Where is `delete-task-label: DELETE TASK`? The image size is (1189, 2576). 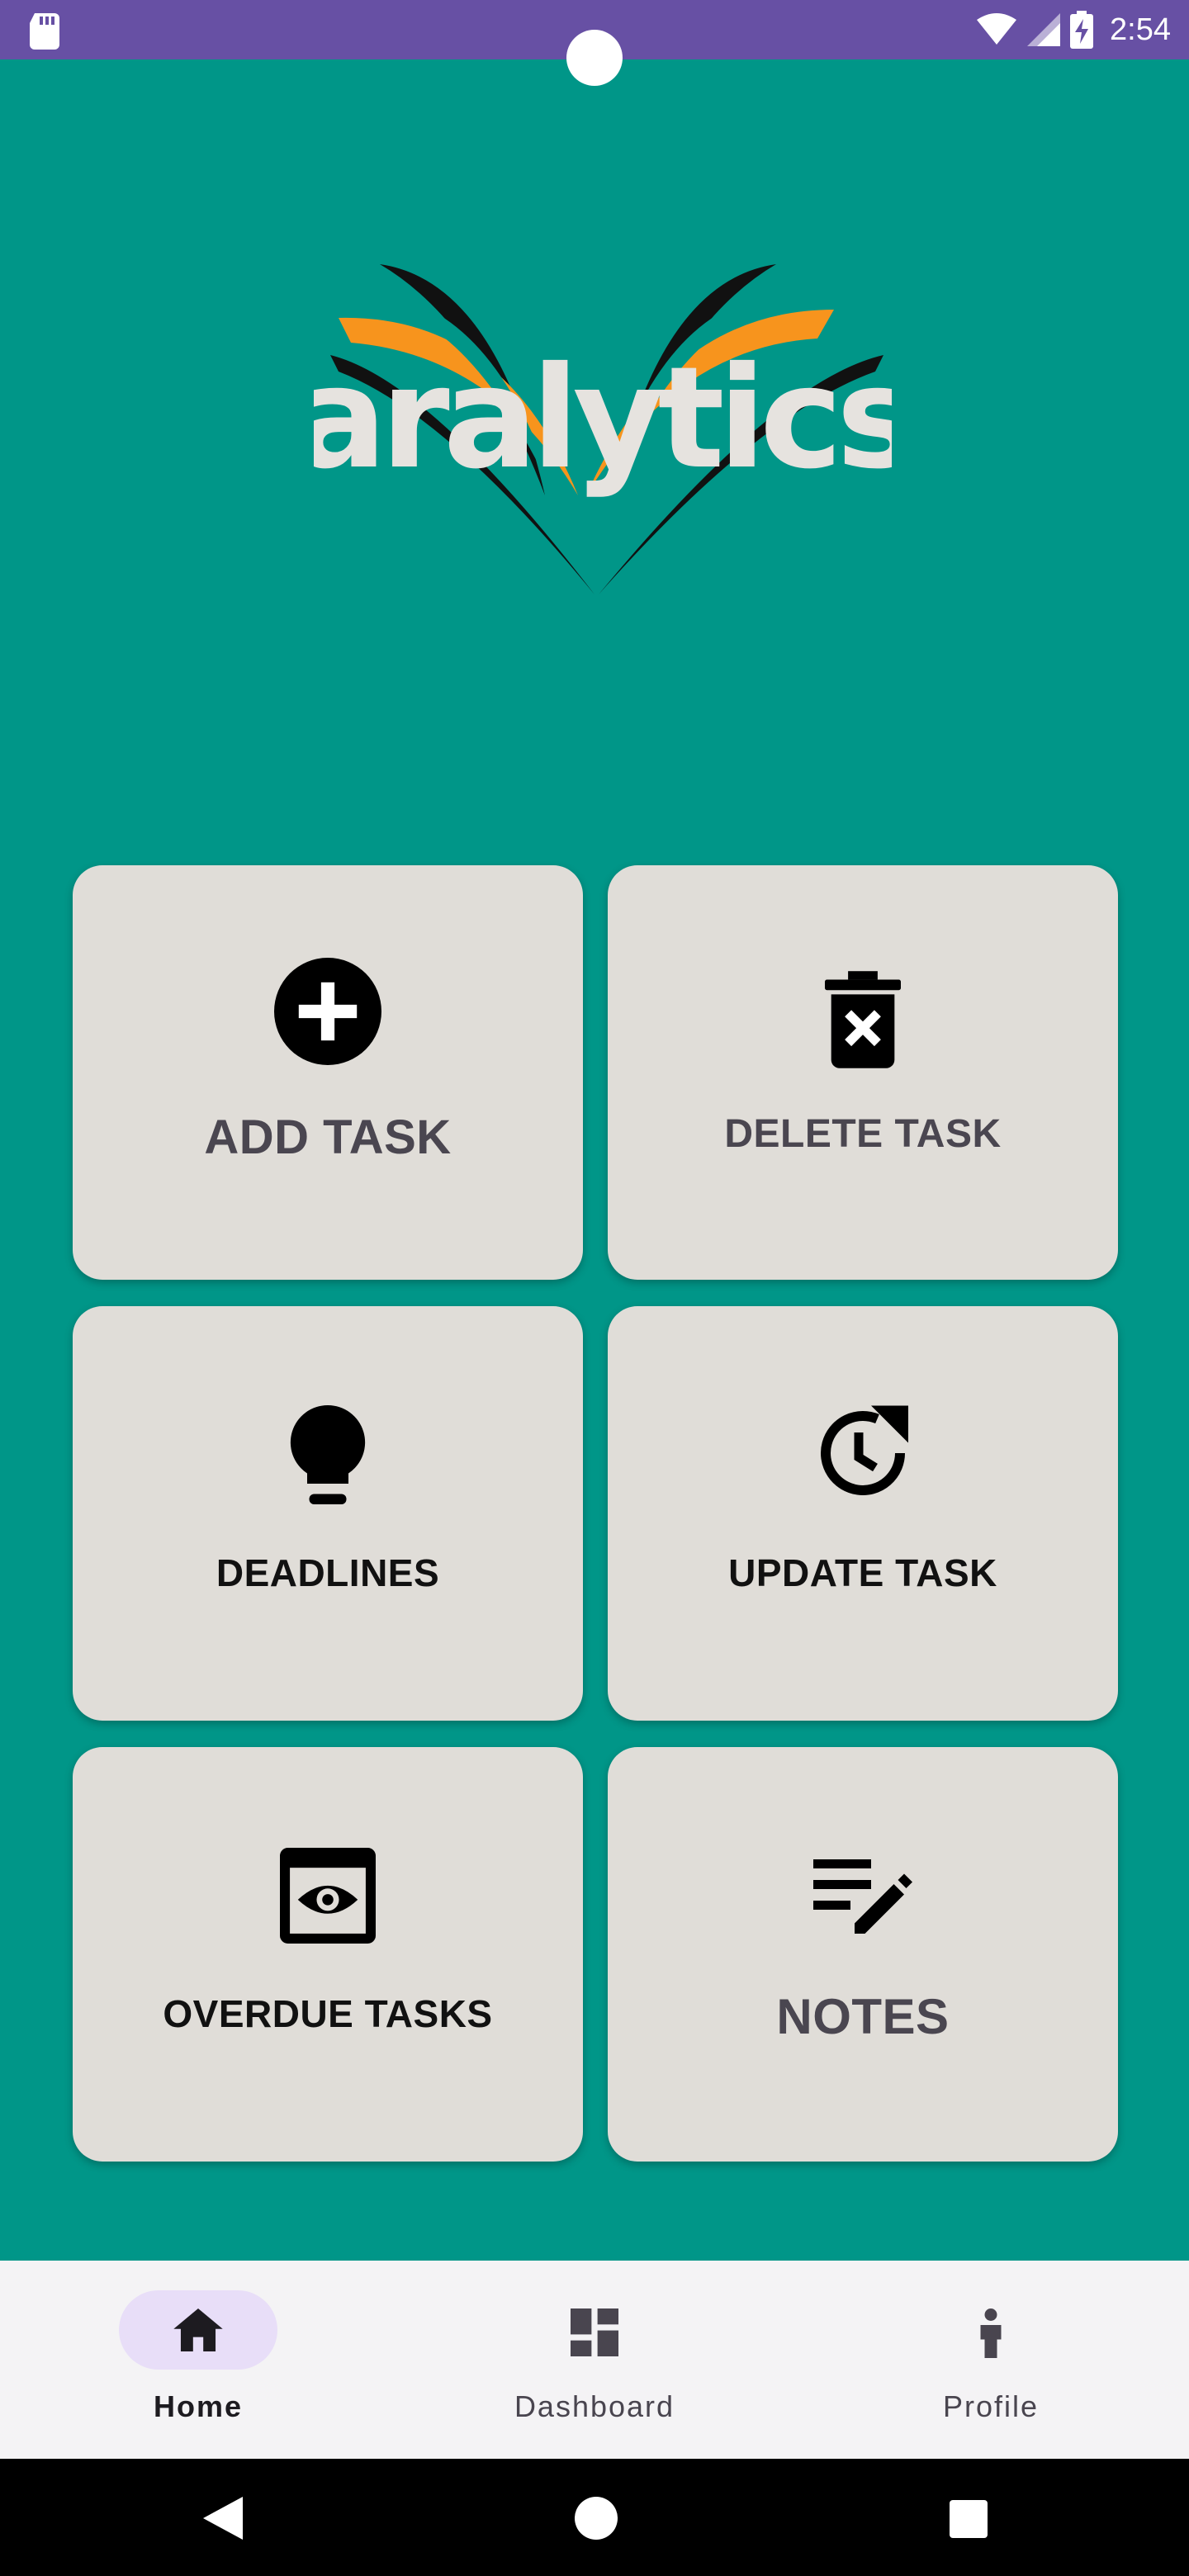 delete-task-label: DELETE TASK is located at coordinates (863, 1134).